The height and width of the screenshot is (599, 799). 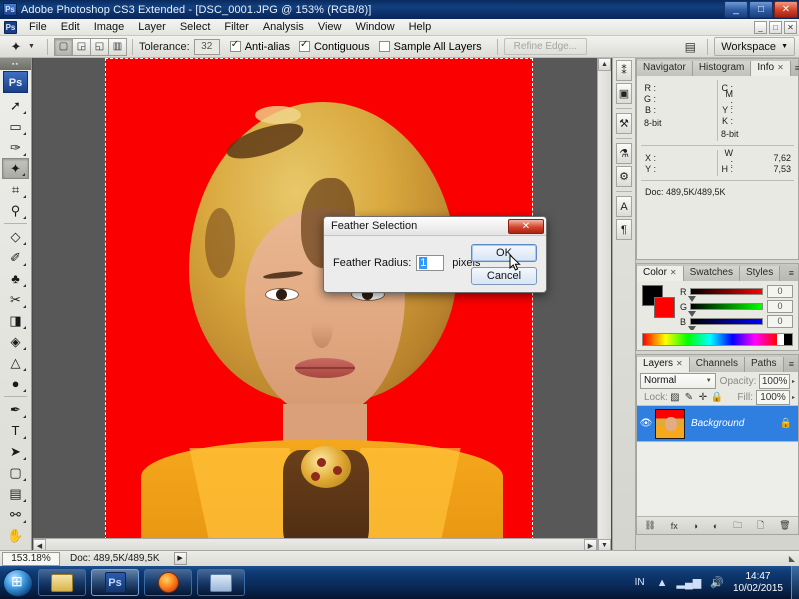 What do you see at coordinates (624, 123) in the screenshot?
I see `tool-presets-panel-button: ⚒` at bounding box center [624, 123].